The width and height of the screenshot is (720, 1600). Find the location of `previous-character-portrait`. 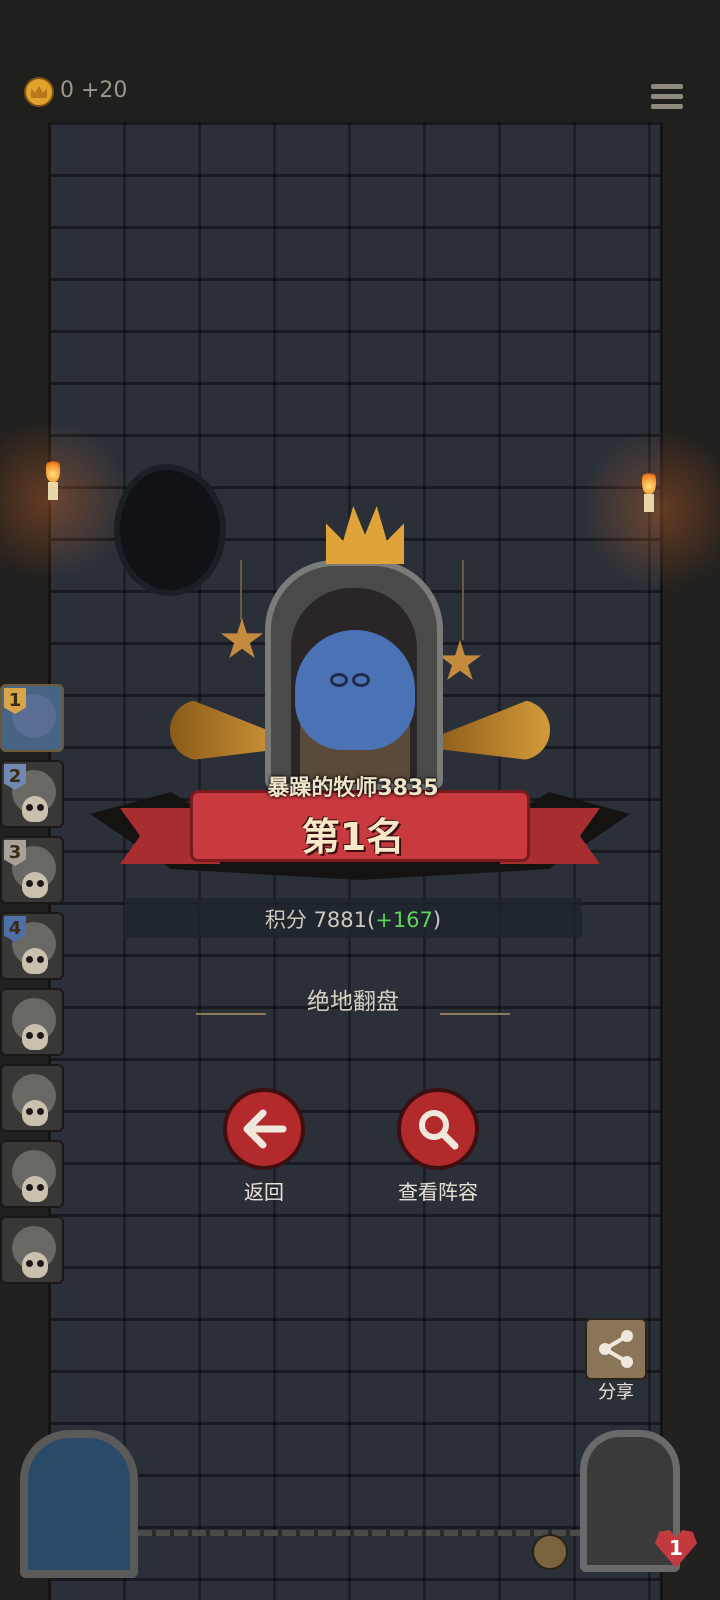

previous-character-portrait is located at coordinates (79, 1504).